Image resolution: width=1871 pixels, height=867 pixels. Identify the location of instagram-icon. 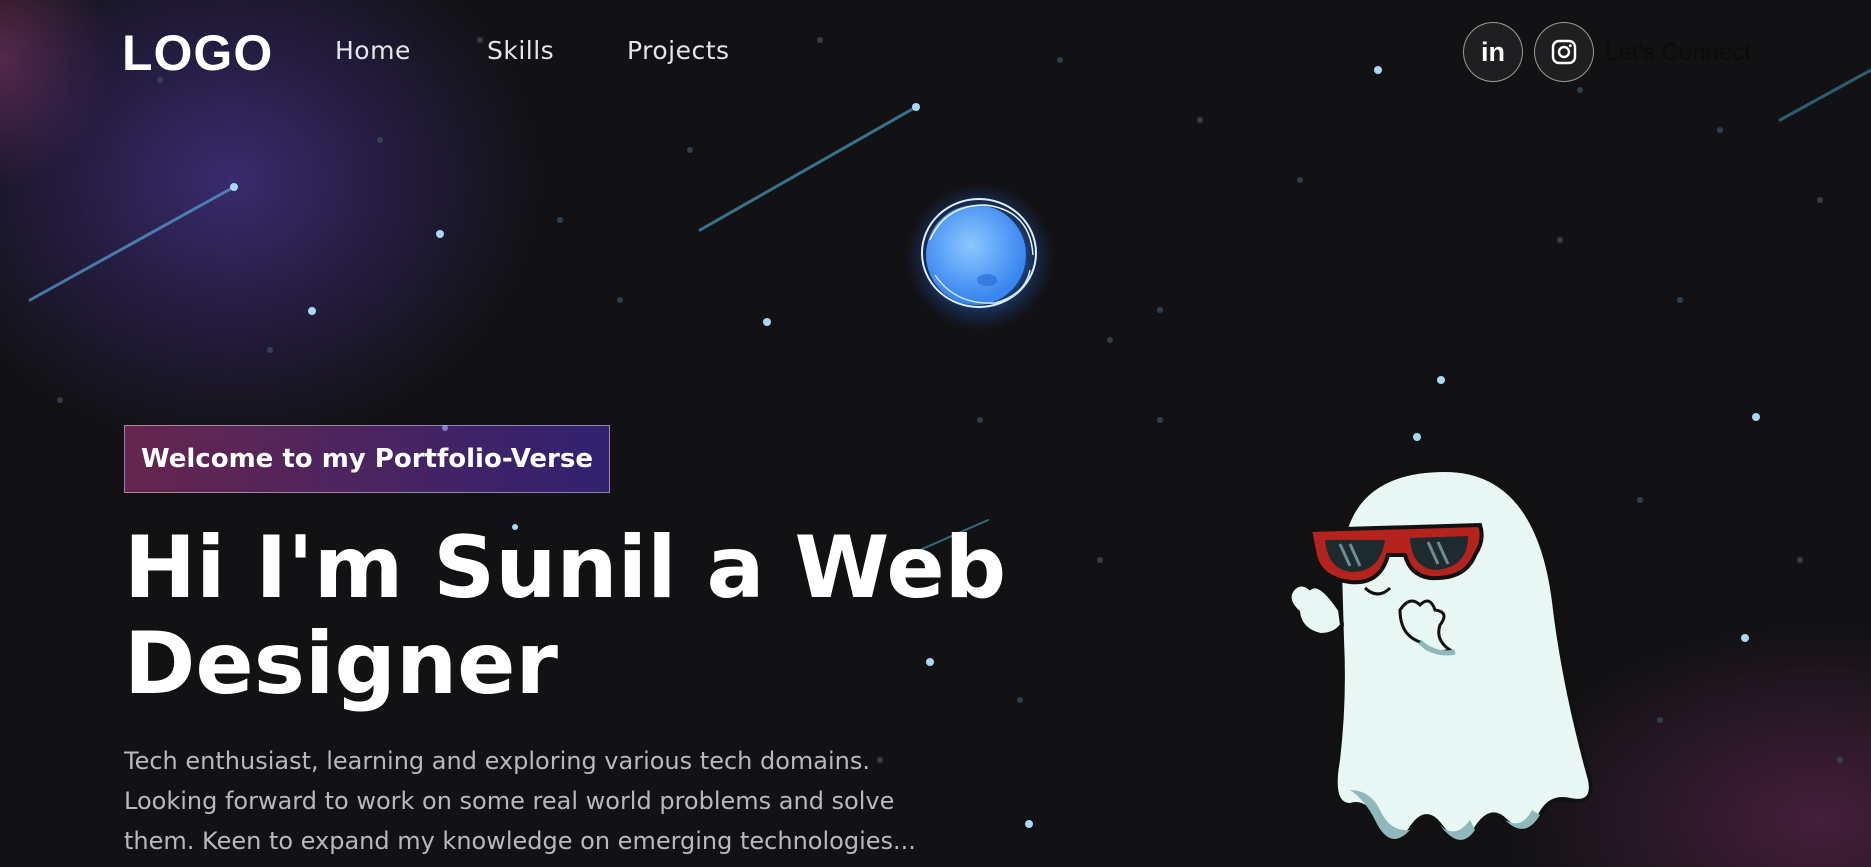
(1564, 52).